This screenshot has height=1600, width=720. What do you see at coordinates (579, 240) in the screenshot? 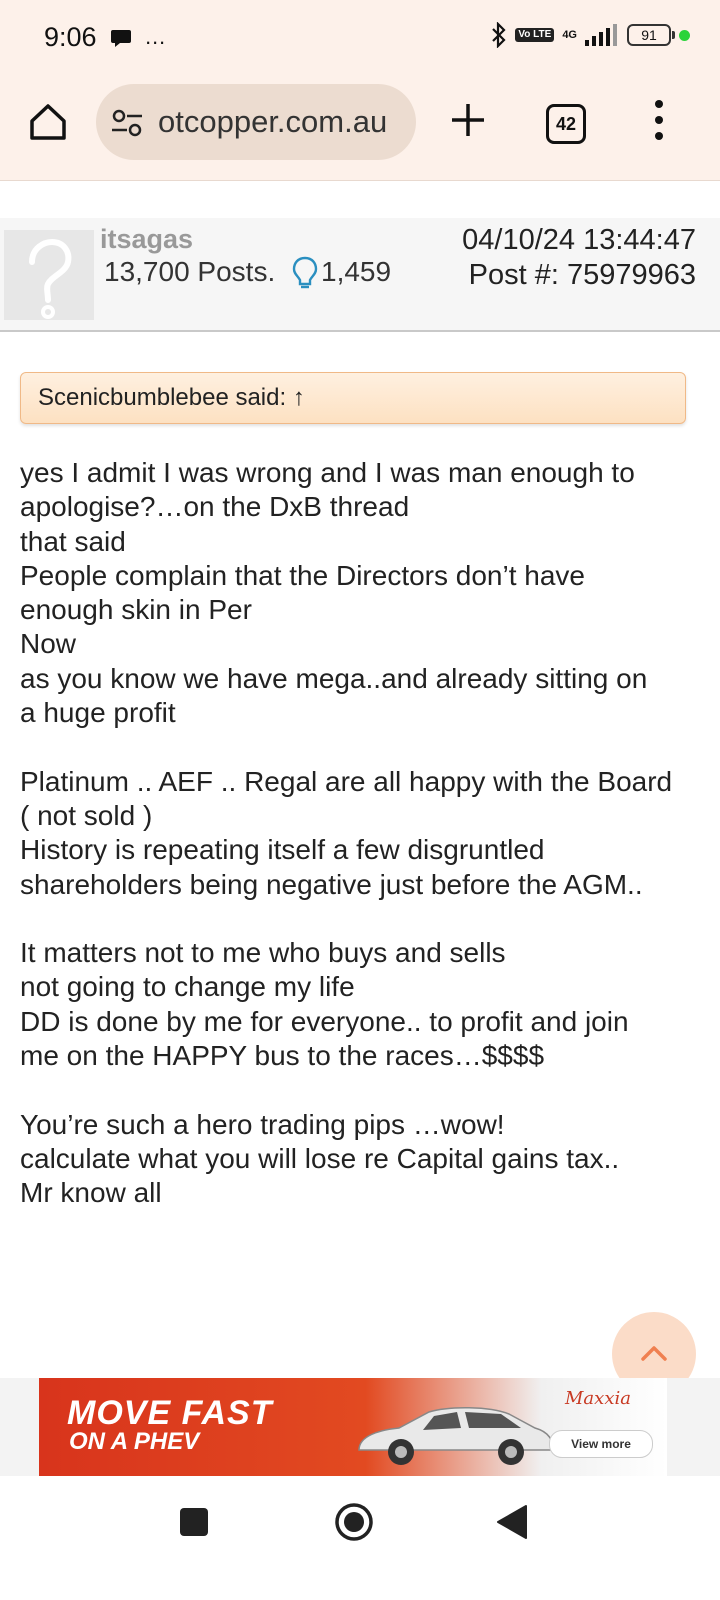
I see `post-date: 04/10/24 13:44:47` at bounding box center [579, 240].